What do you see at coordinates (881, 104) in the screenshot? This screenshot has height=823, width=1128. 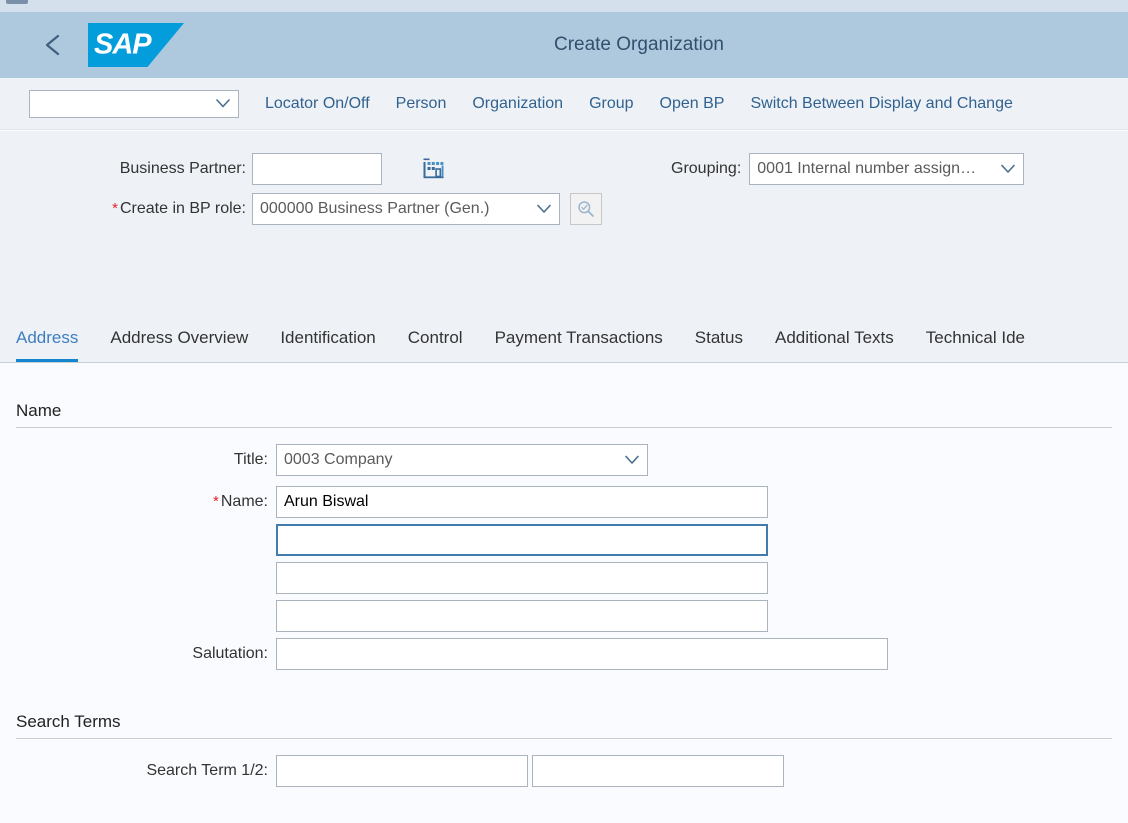 I see `toolbar-link-switch-display-change: Switch Between Display and Change` at bounding box center [881, 104].